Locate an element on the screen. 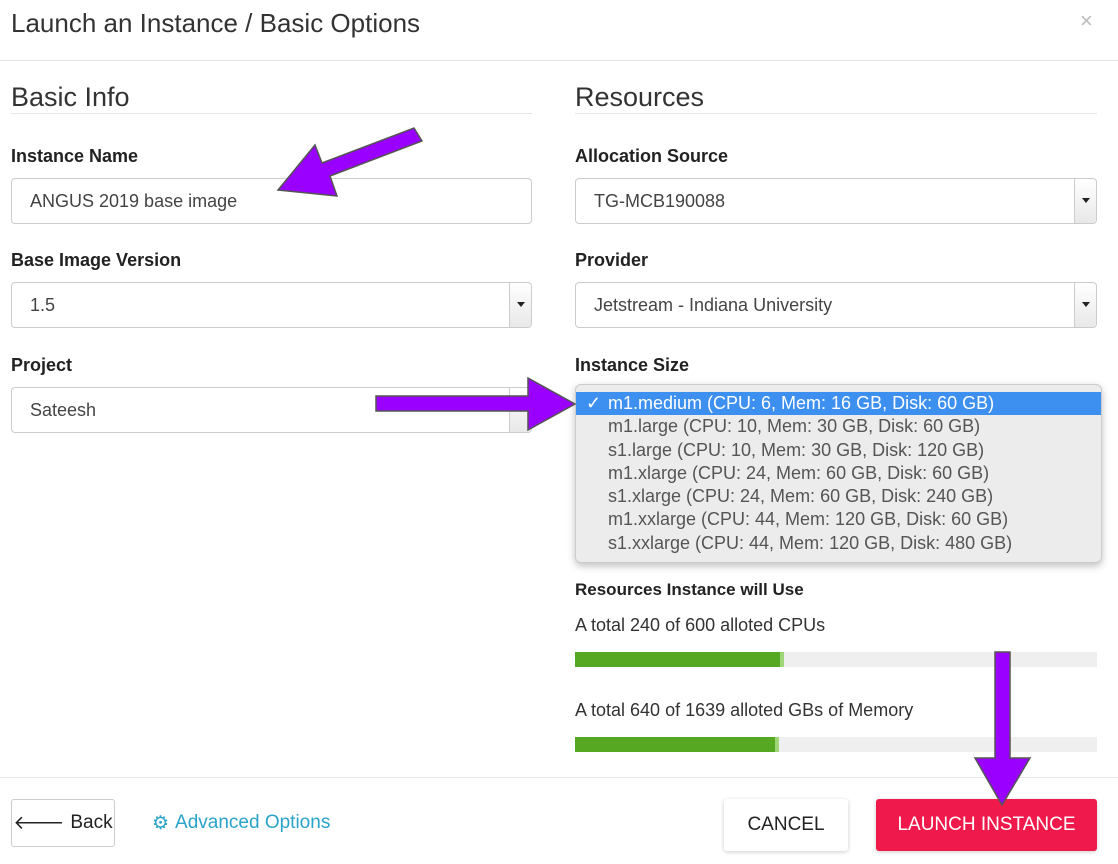 Image resolution: width=1118 pixels, height=864 pixels. memory-progress-bar is located at coordinates (836, 744).